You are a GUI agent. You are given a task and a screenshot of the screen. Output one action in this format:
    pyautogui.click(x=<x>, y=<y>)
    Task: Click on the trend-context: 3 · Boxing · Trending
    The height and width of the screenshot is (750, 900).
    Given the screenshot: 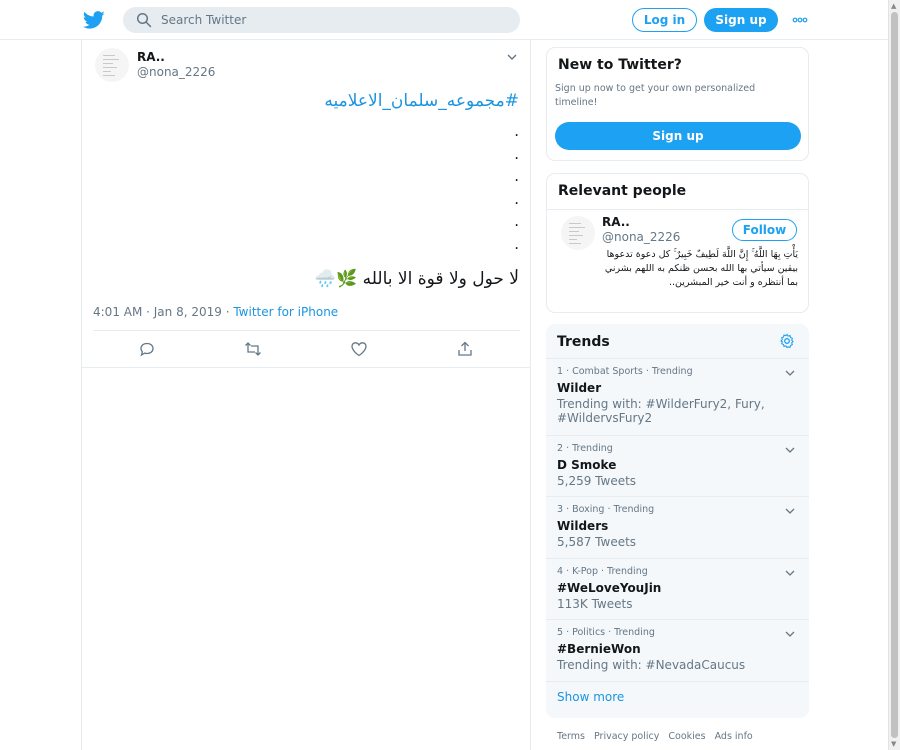 What is the action you would take?
    pyautogui.click(x=606, y=509)
    